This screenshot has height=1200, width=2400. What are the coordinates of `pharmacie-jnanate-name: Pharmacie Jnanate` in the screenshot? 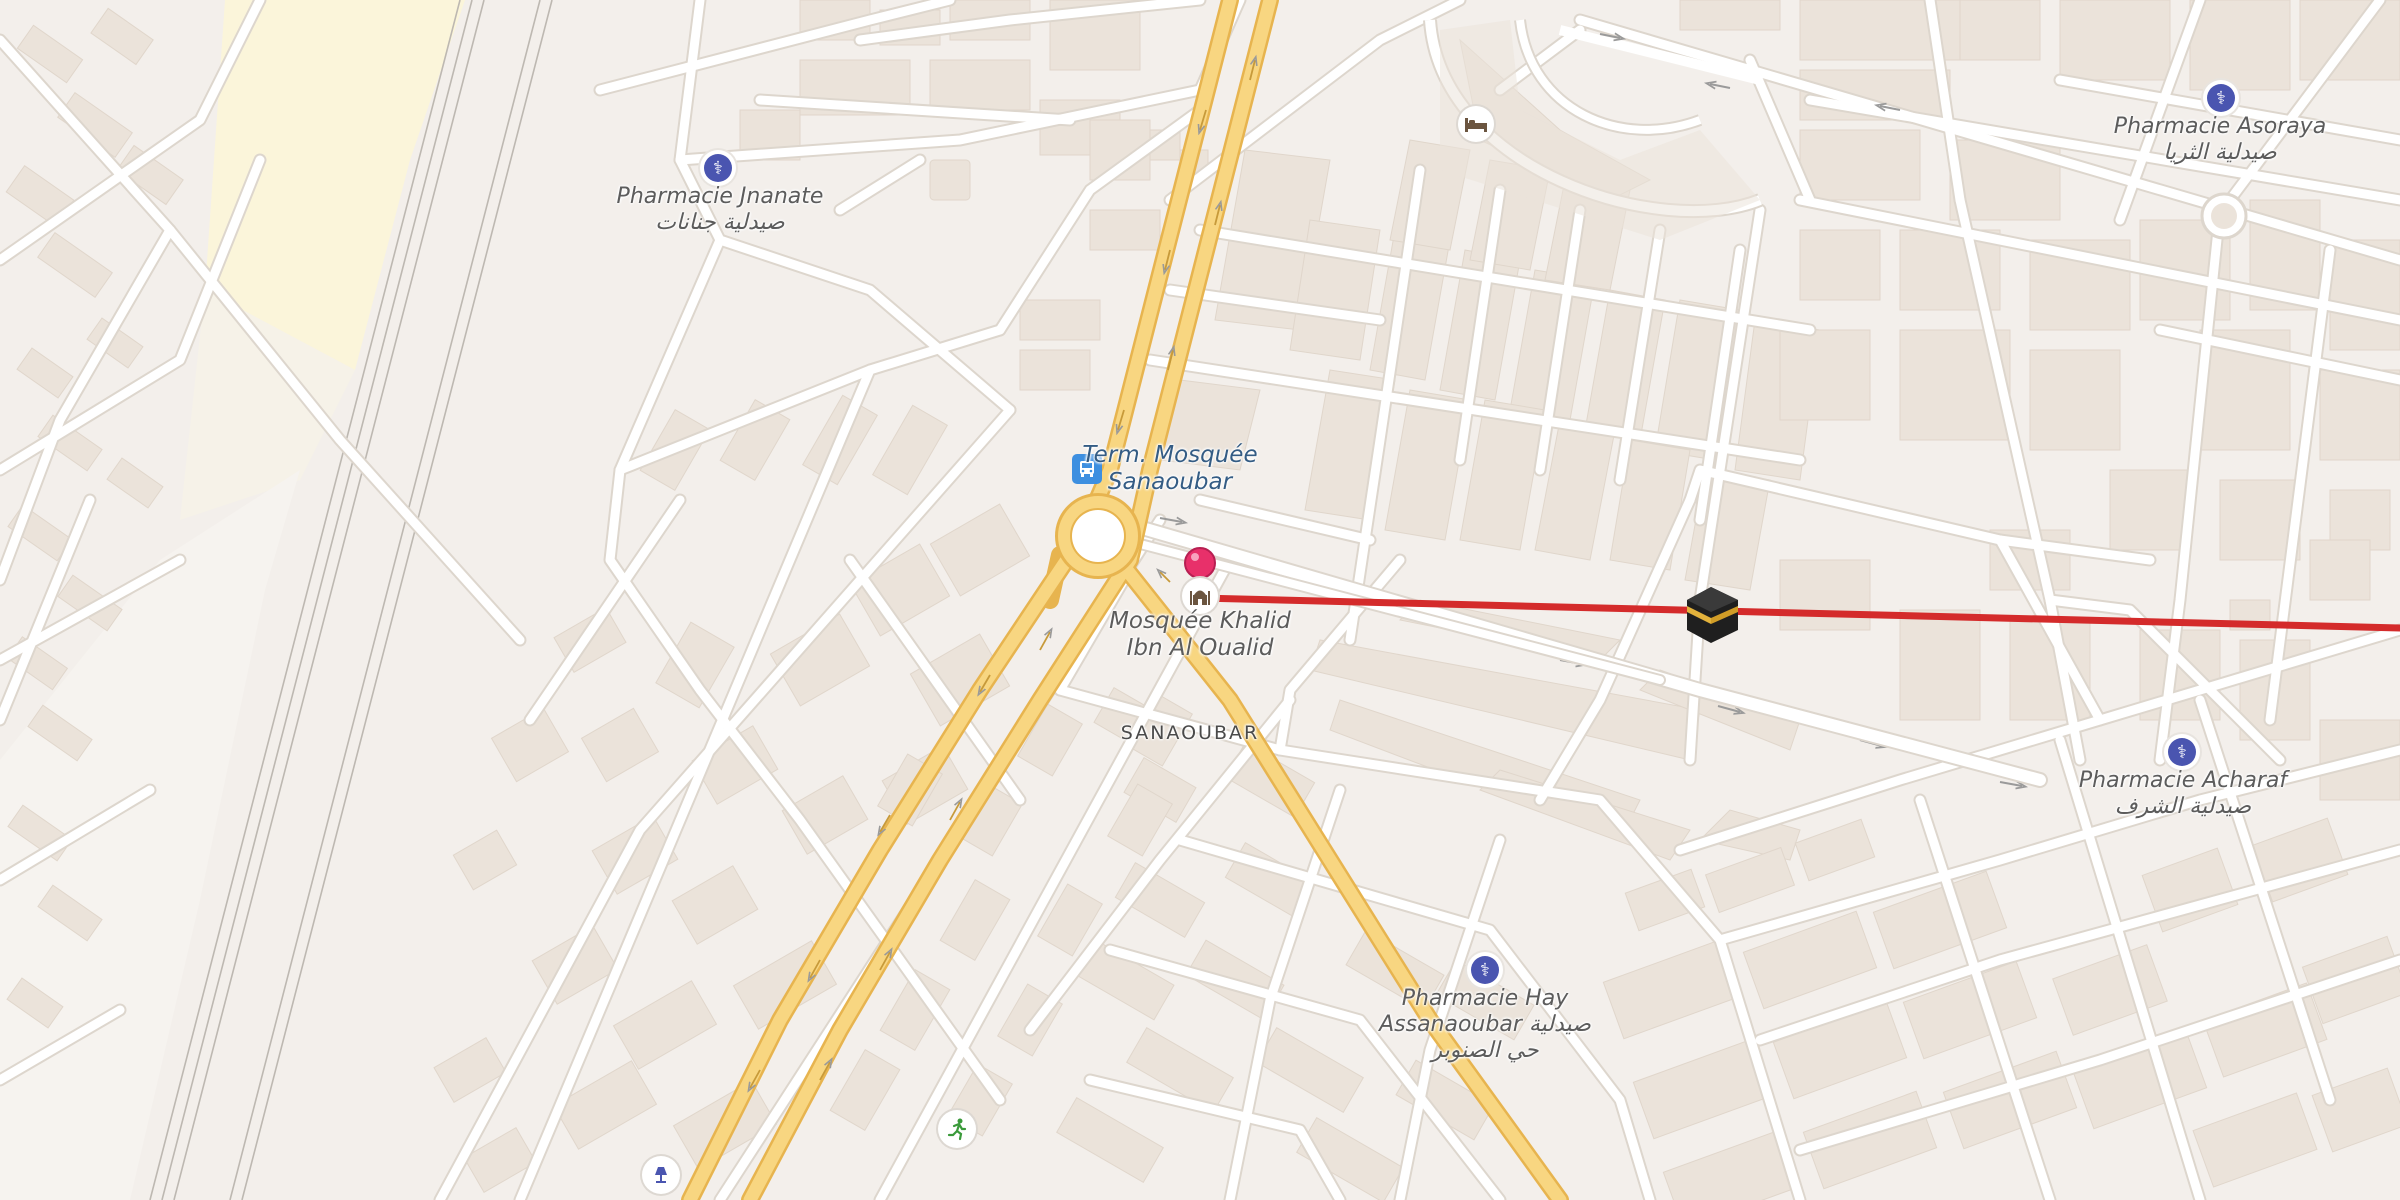 It's located at (720, 196).